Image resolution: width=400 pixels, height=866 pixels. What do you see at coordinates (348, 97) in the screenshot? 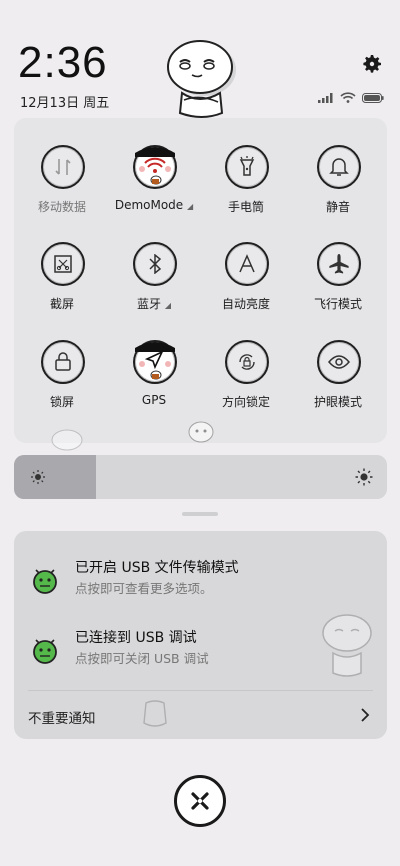
I see `wifi-status-icon` at bounding box center [348, 97].